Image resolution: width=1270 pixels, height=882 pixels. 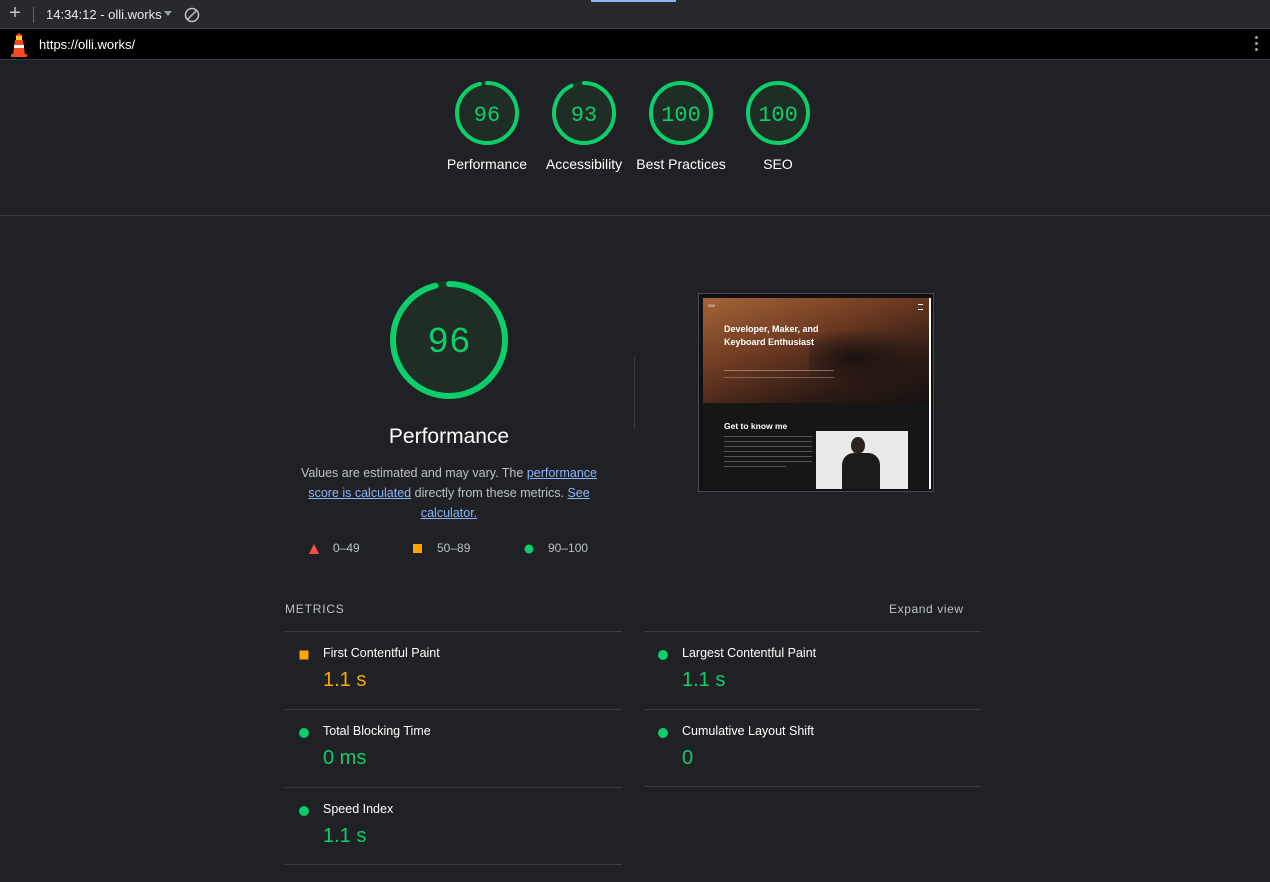 What do you see at coordinates (15, 13) in the screenshot?
I see `add-report-button: +` at bounding box center [15, 13].